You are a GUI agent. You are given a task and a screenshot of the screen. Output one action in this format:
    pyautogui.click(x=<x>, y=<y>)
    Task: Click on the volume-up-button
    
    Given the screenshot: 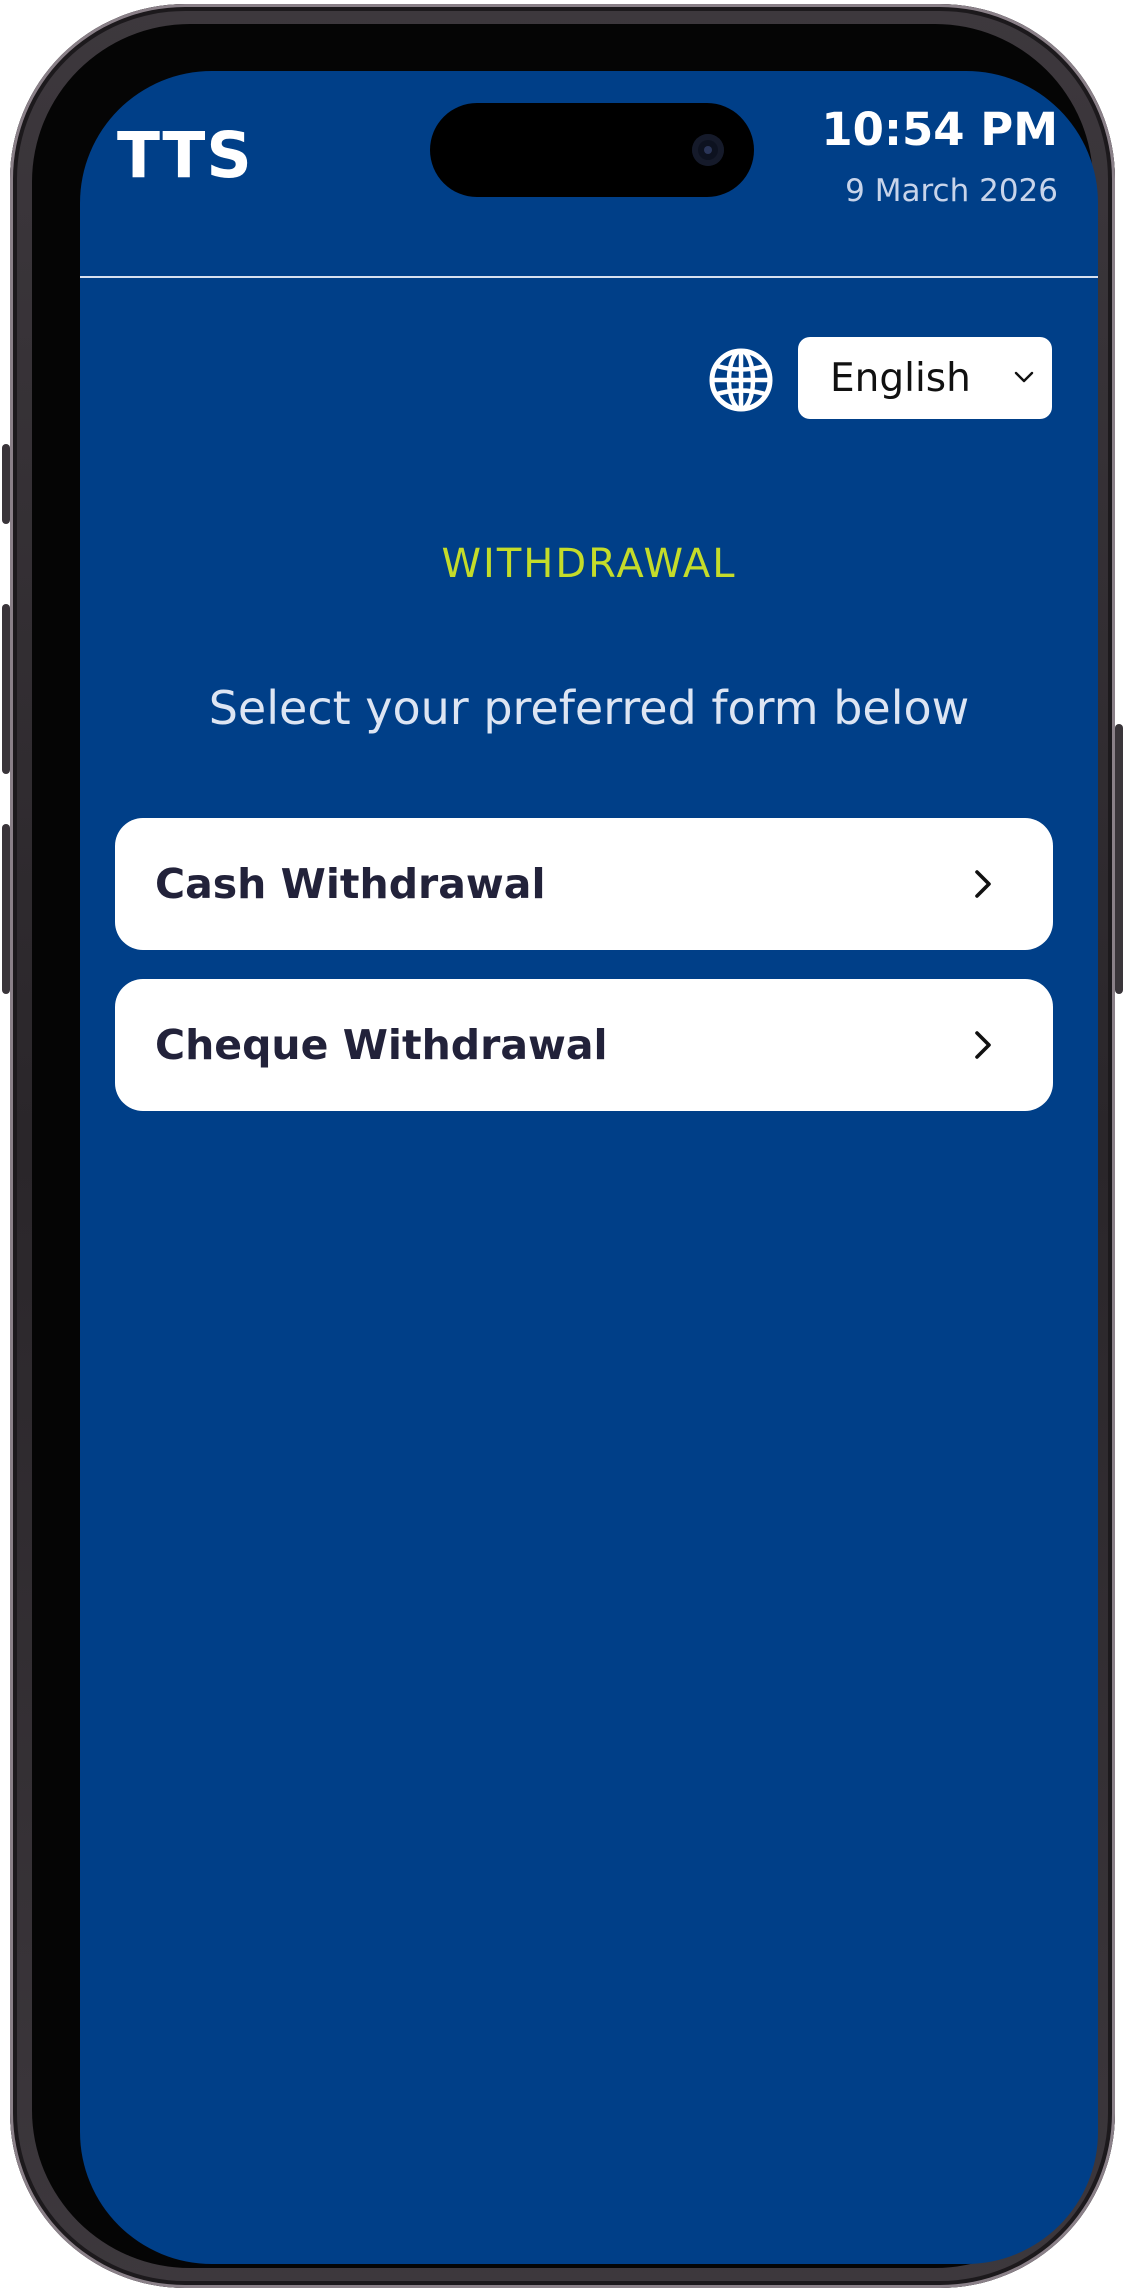 What is the action you would take?
    pyautogui.click(x=6, y=689)
    